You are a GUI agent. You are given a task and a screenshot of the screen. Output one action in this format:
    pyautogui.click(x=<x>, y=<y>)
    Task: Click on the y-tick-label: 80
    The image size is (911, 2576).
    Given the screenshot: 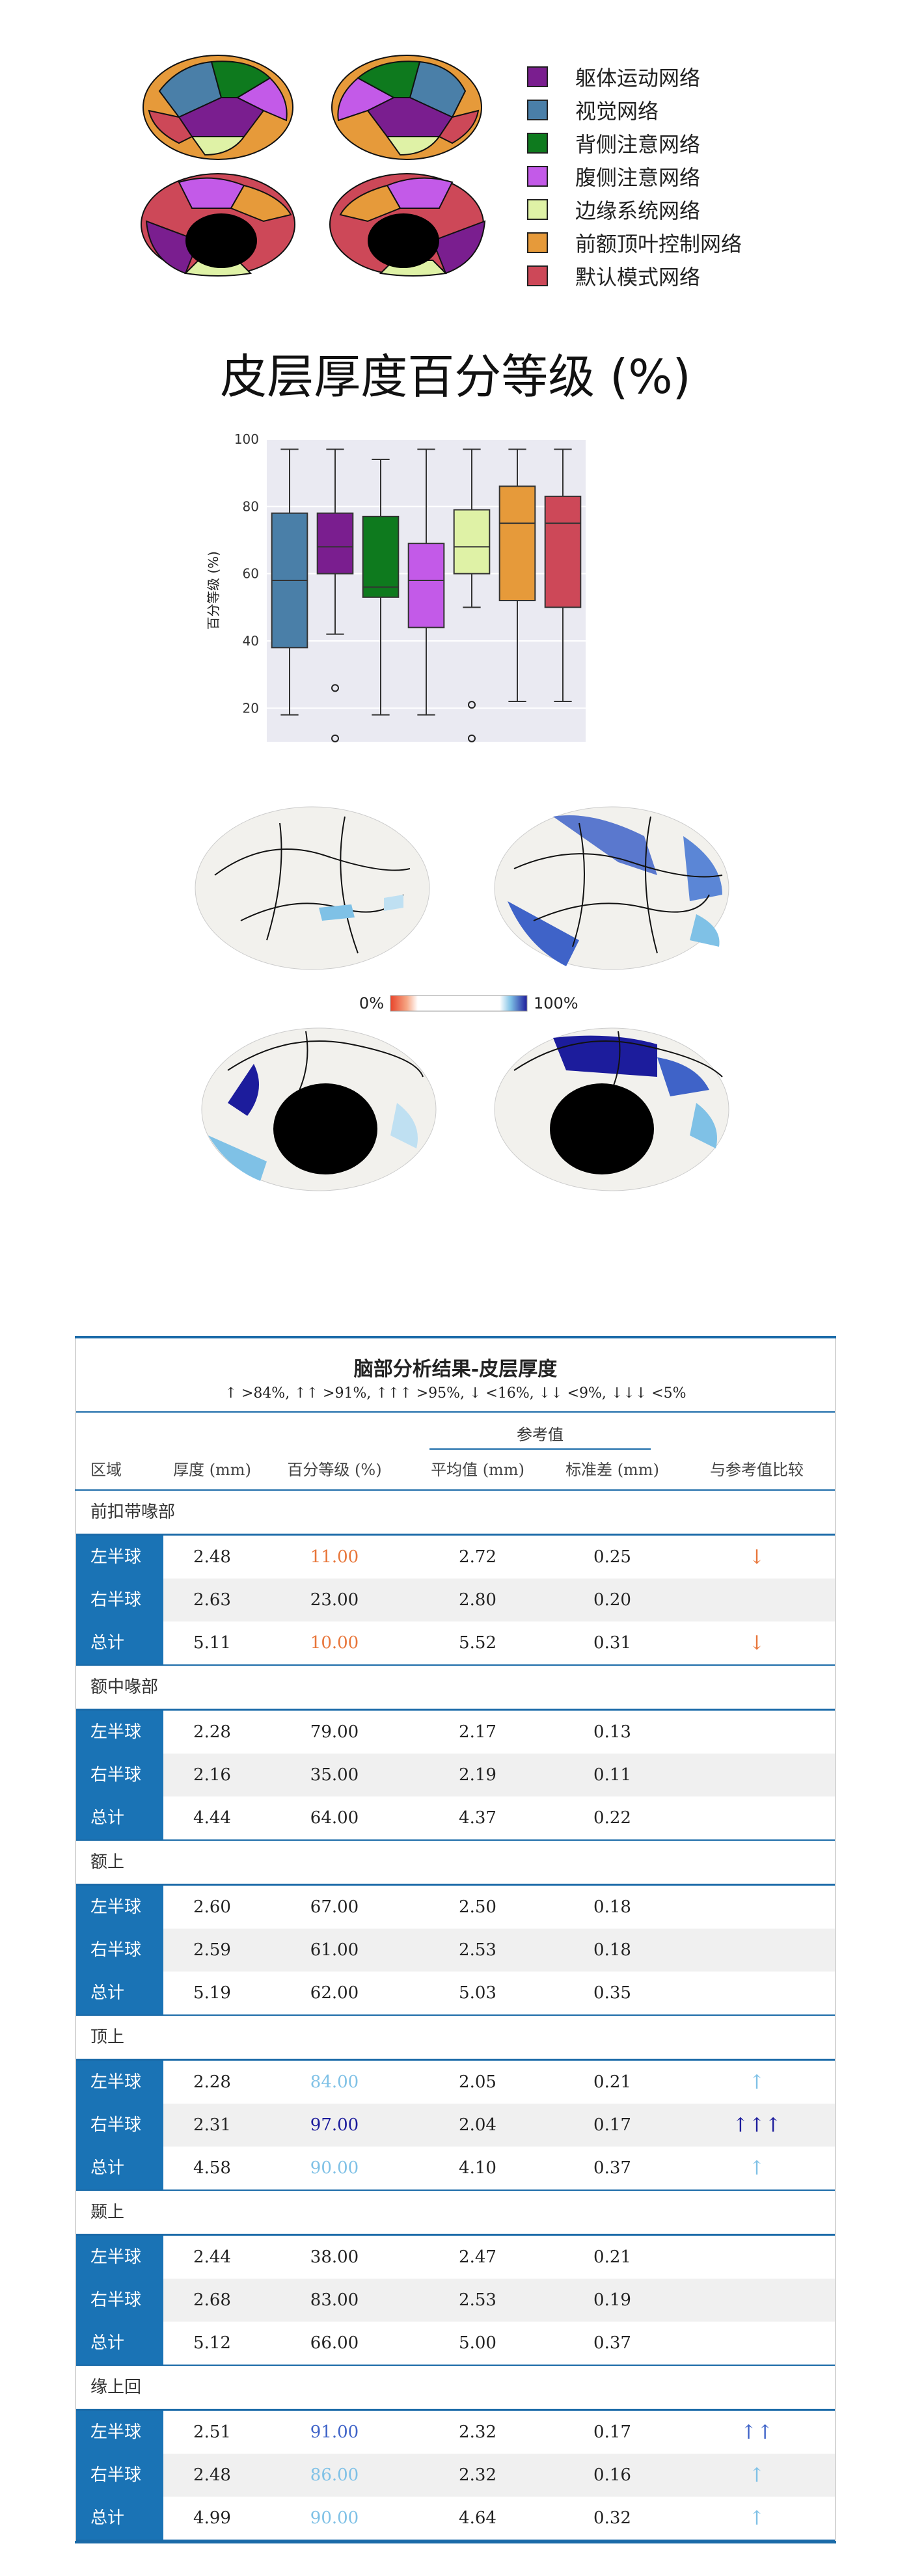 What is the action you would take?
    pyautogui.click(x=251, y=506)
    